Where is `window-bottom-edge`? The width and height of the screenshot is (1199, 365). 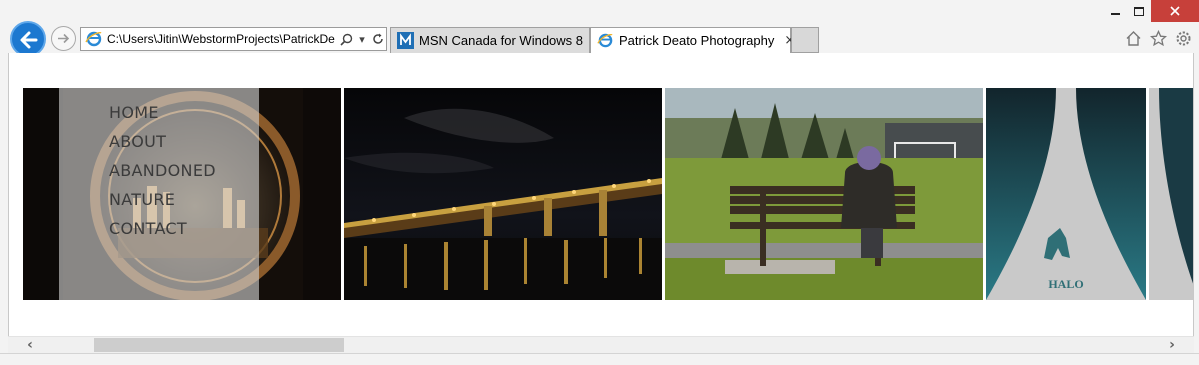 window-bottom-edge is located at coordinates (599, 359).